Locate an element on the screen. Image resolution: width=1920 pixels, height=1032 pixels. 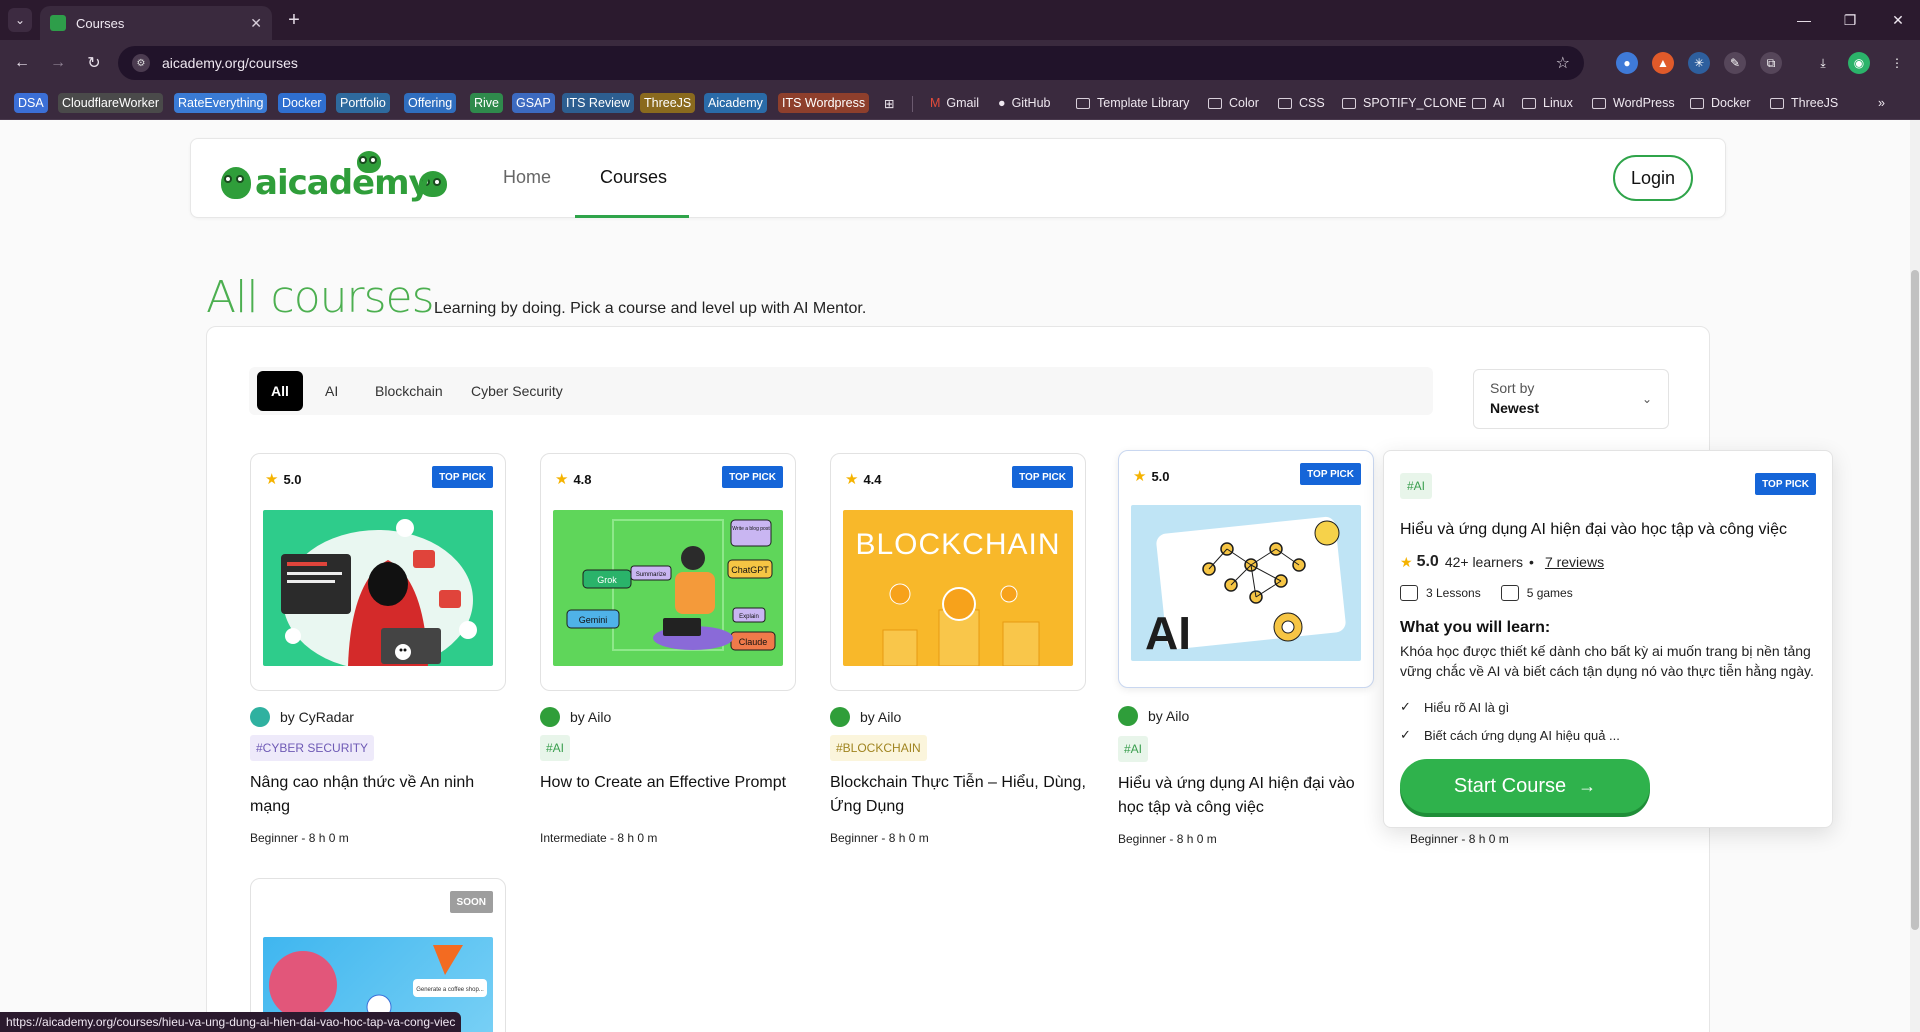
filter-chip-blockchain: Blockchain is located at coordinates (409, 391).